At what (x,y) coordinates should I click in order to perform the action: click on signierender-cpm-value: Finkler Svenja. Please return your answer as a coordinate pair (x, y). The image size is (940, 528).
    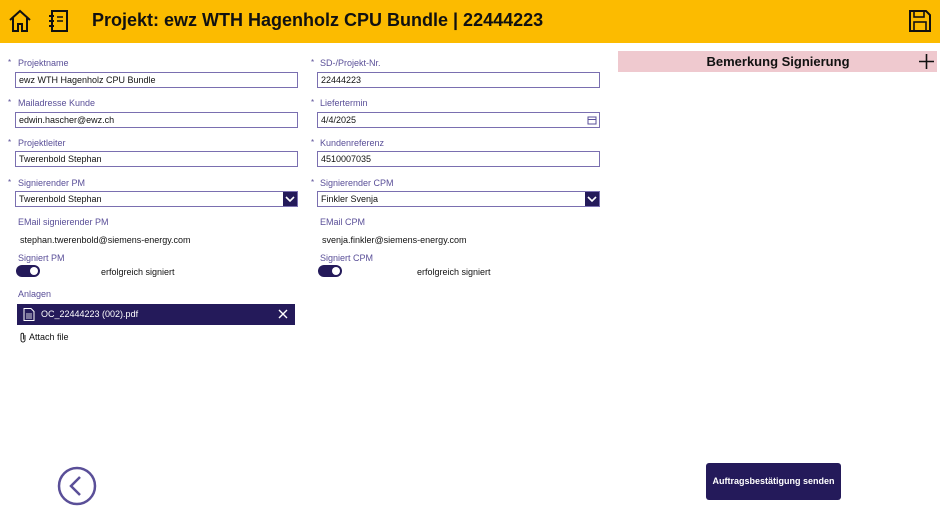
    Looking at the image, I should click on (350, 199).